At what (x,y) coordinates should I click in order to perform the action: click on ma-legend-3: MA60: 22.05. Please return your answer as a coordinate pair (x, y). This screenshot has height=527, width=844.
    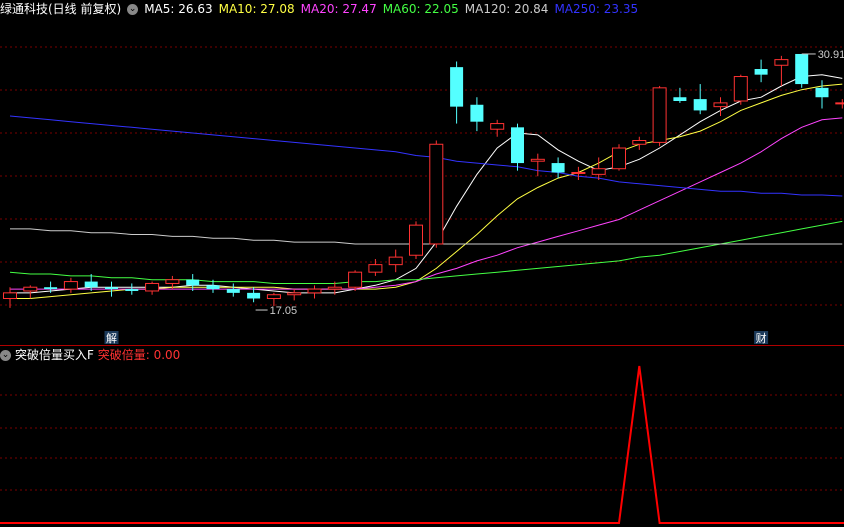
    Looking at the image, I should click on (420, 9).